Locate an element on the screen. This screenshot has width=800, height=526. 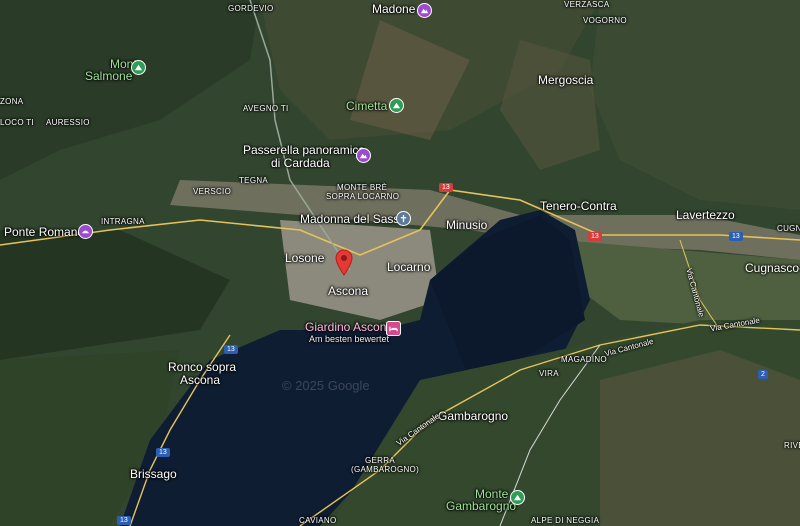
label-magadino: MAGADINO is located at coordinates (584, 359).